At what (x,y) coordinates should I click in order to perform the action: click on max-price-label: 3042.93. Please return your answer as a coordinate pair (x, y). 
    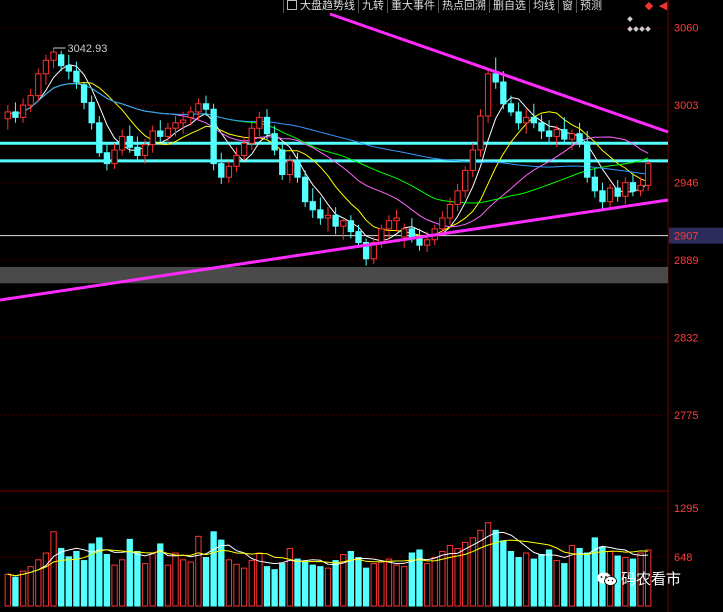
    Looking at the image, I should click on (88, 49).